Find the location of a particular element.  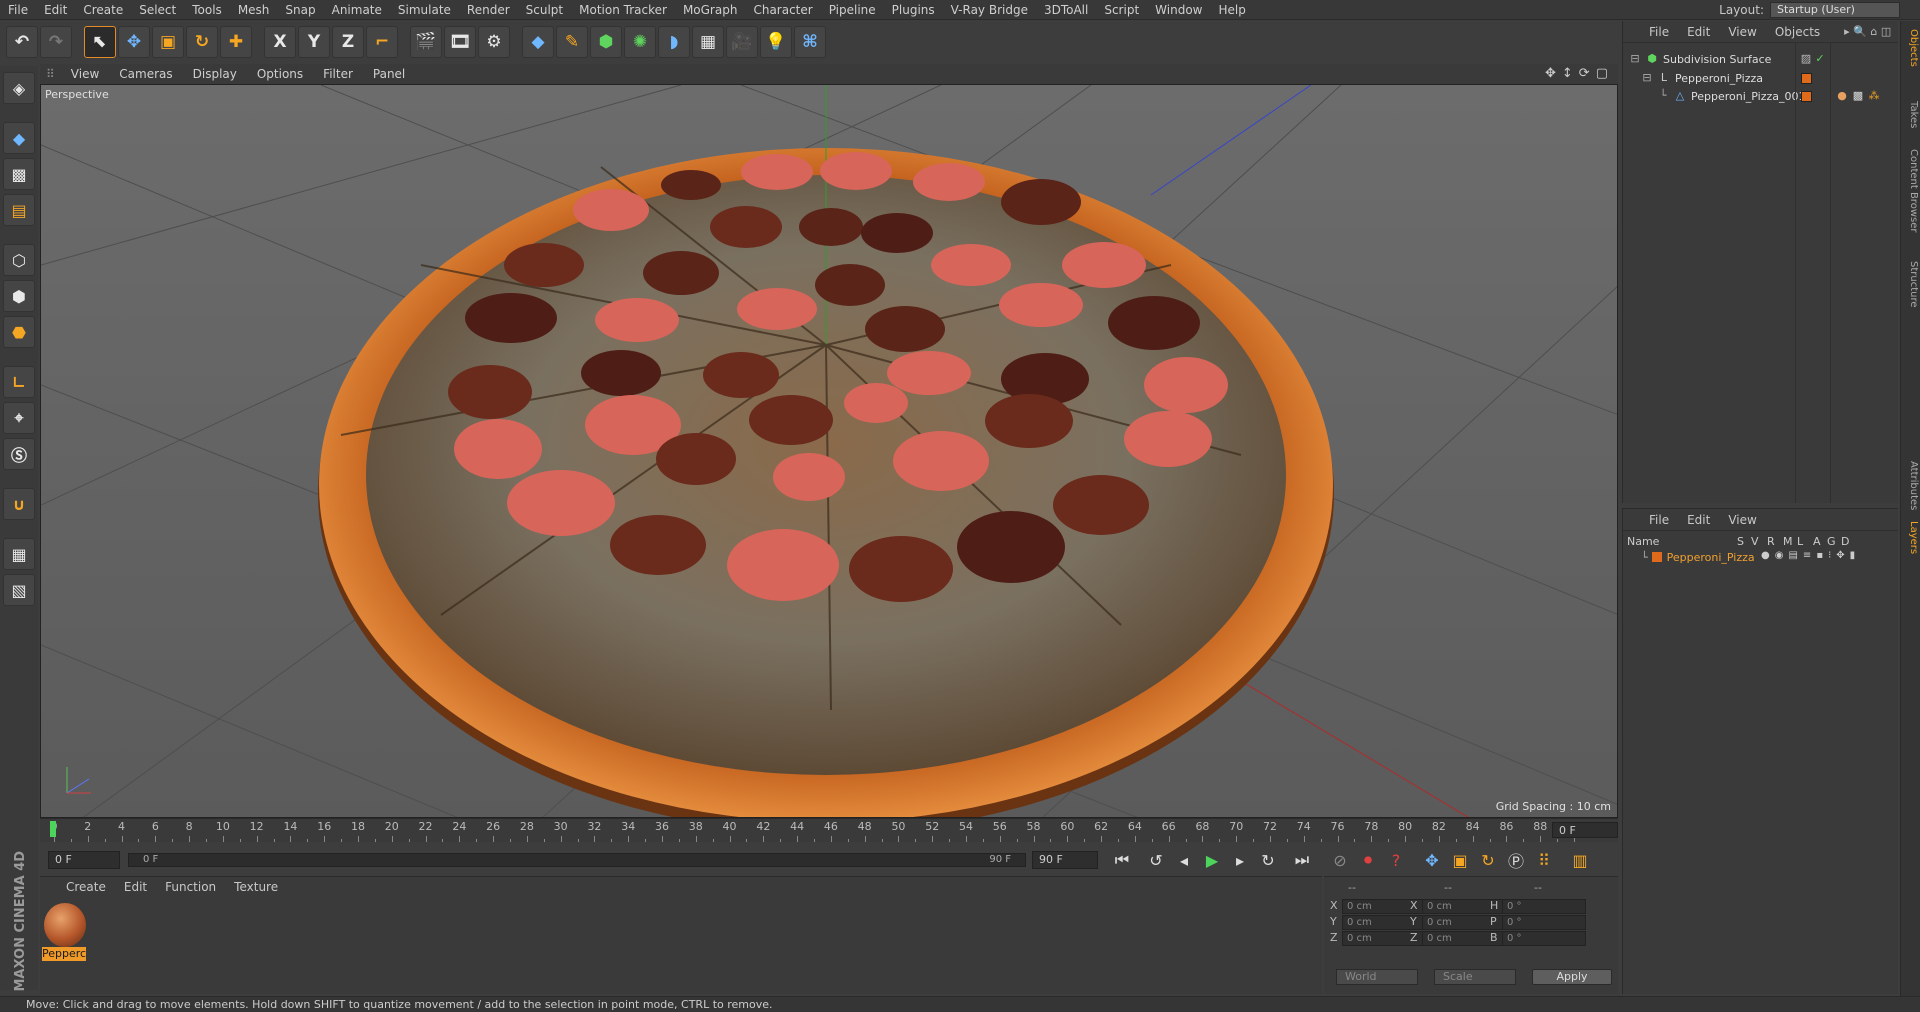

undo-icon: ↶ is located at coordinates (22, 42).